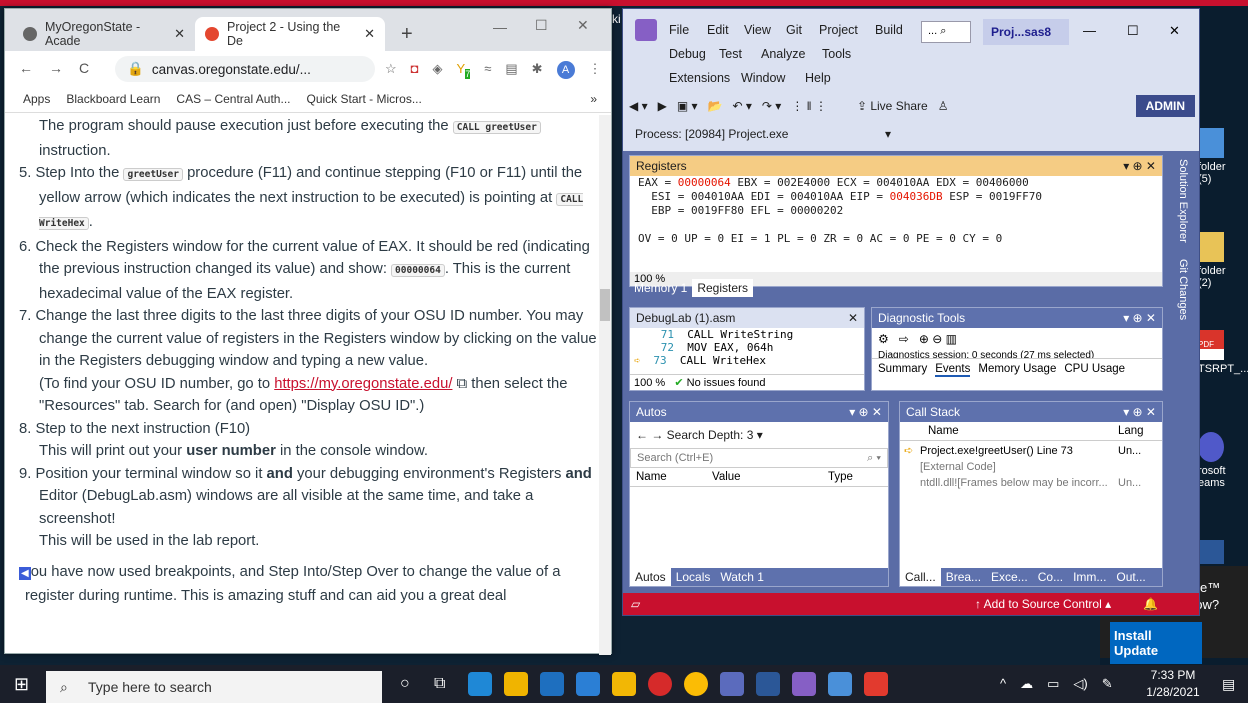  I want to click on menu-project: Project, so click(838, 30).